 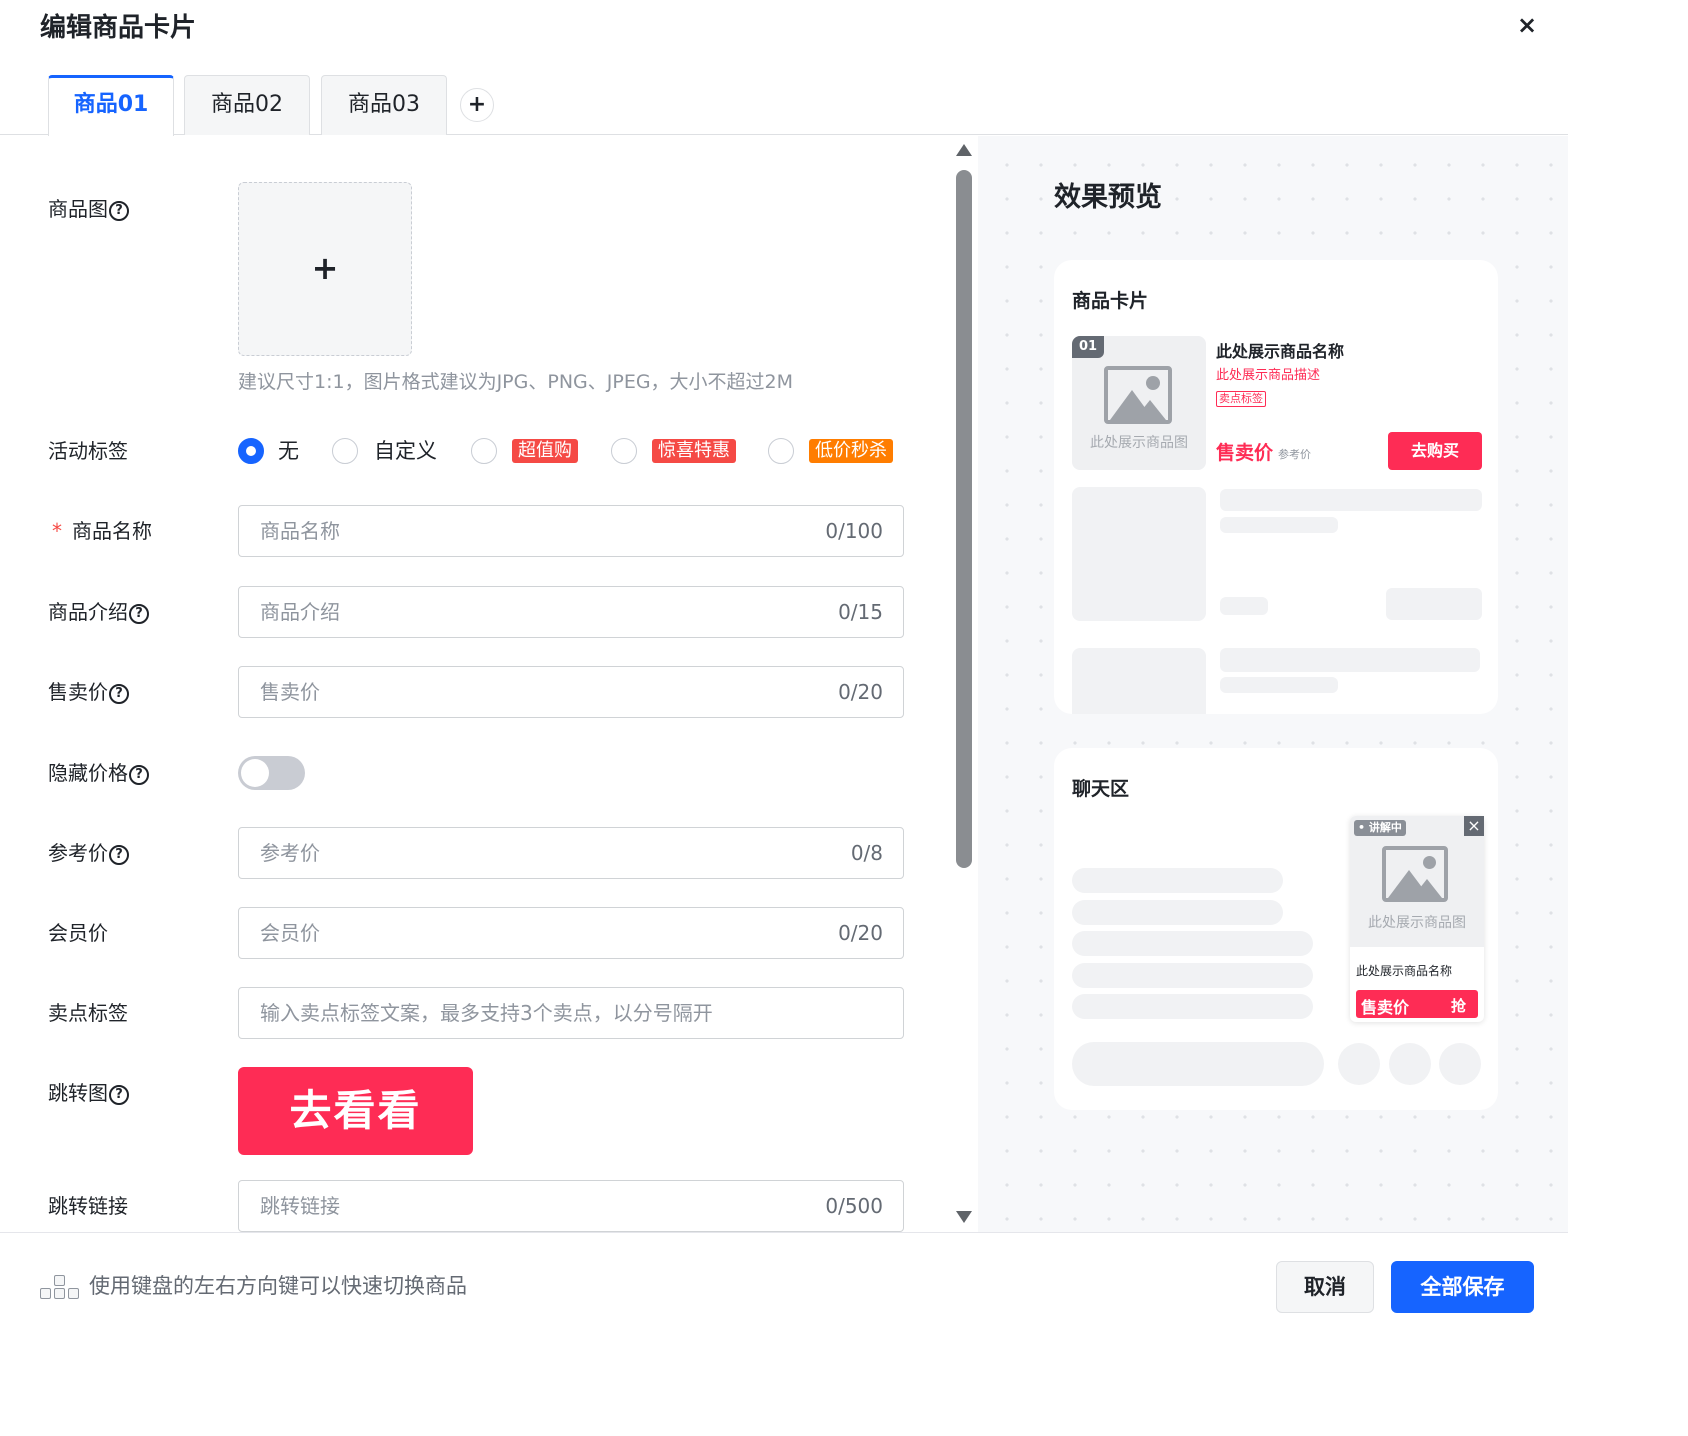 What do you see at coordinates (1462, 1287) in the screenshot?
I see `save-all-button: 全部保存` at bounding box center [1462, 1287].